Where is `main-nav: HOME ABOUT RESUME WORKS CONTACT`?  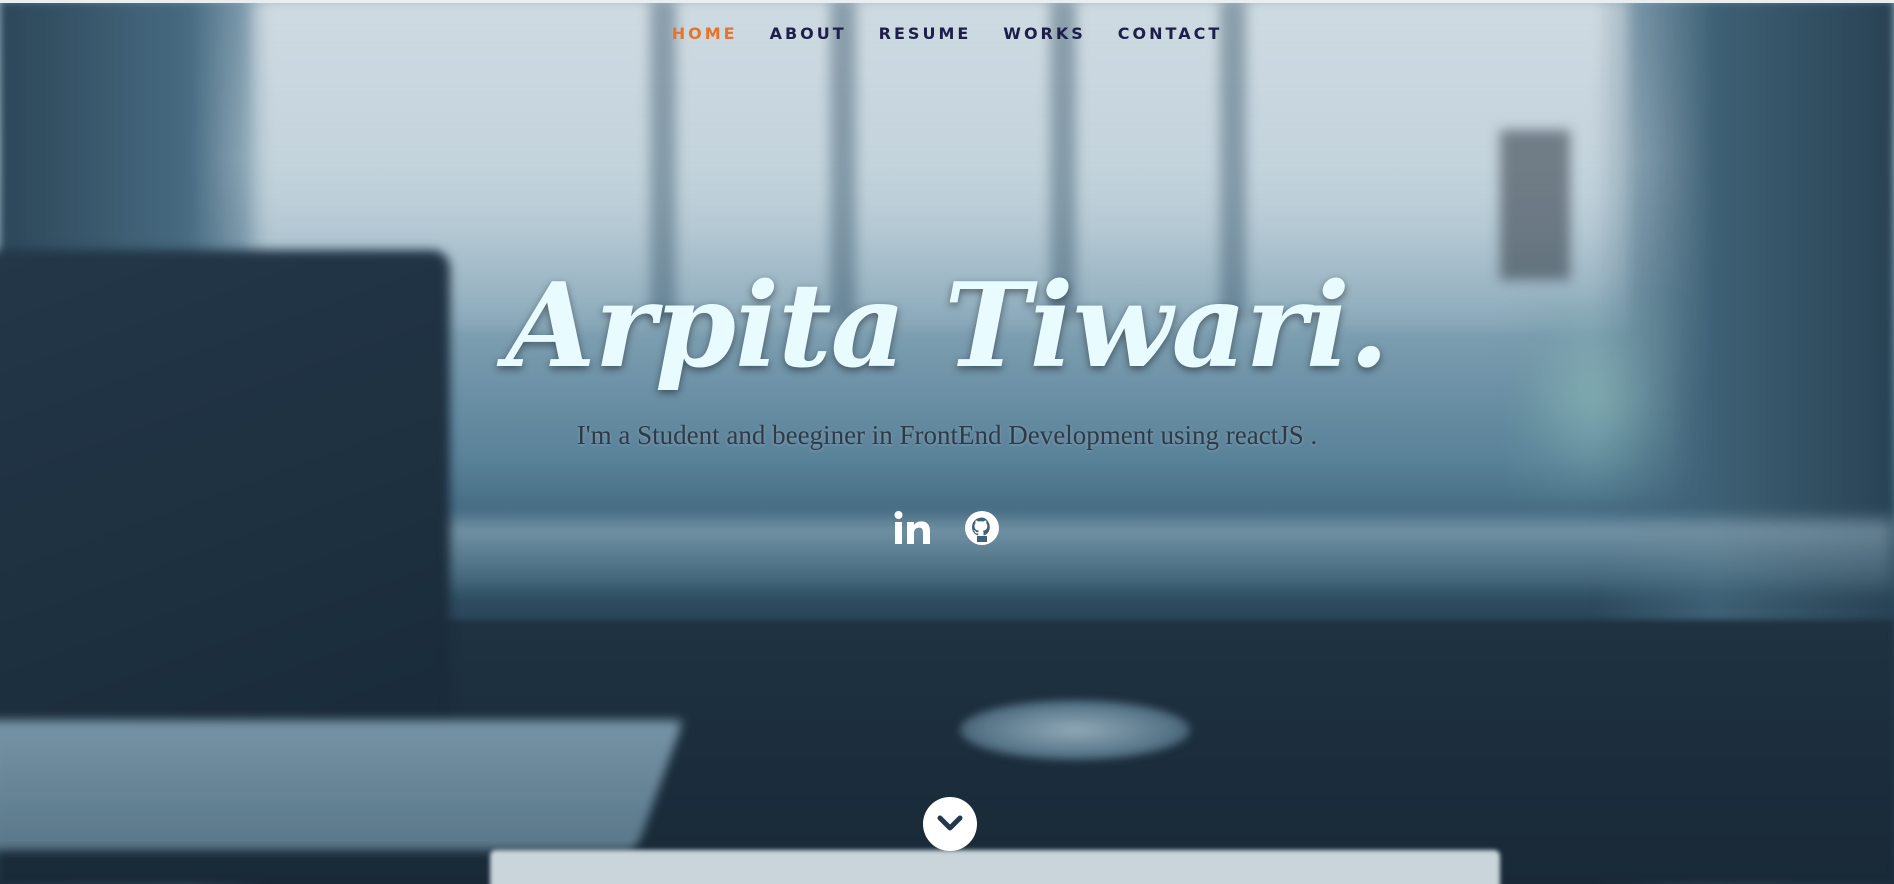 main-nav: HOME ABOUT RESUME WORKS CONTACT is located at coordinates (947, 33).